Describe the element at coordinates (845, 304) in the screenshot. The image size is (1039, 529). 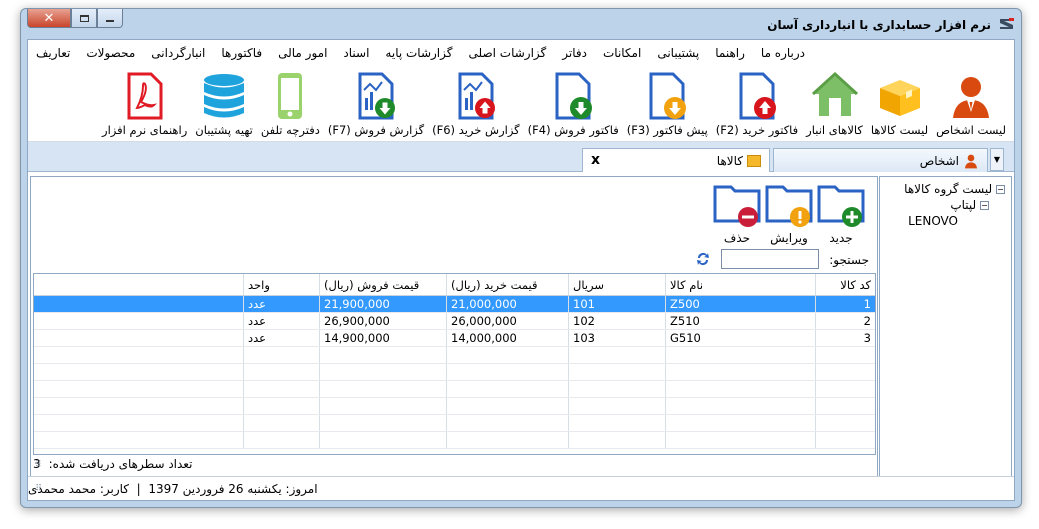
I see `cell-code: 1` at that location.